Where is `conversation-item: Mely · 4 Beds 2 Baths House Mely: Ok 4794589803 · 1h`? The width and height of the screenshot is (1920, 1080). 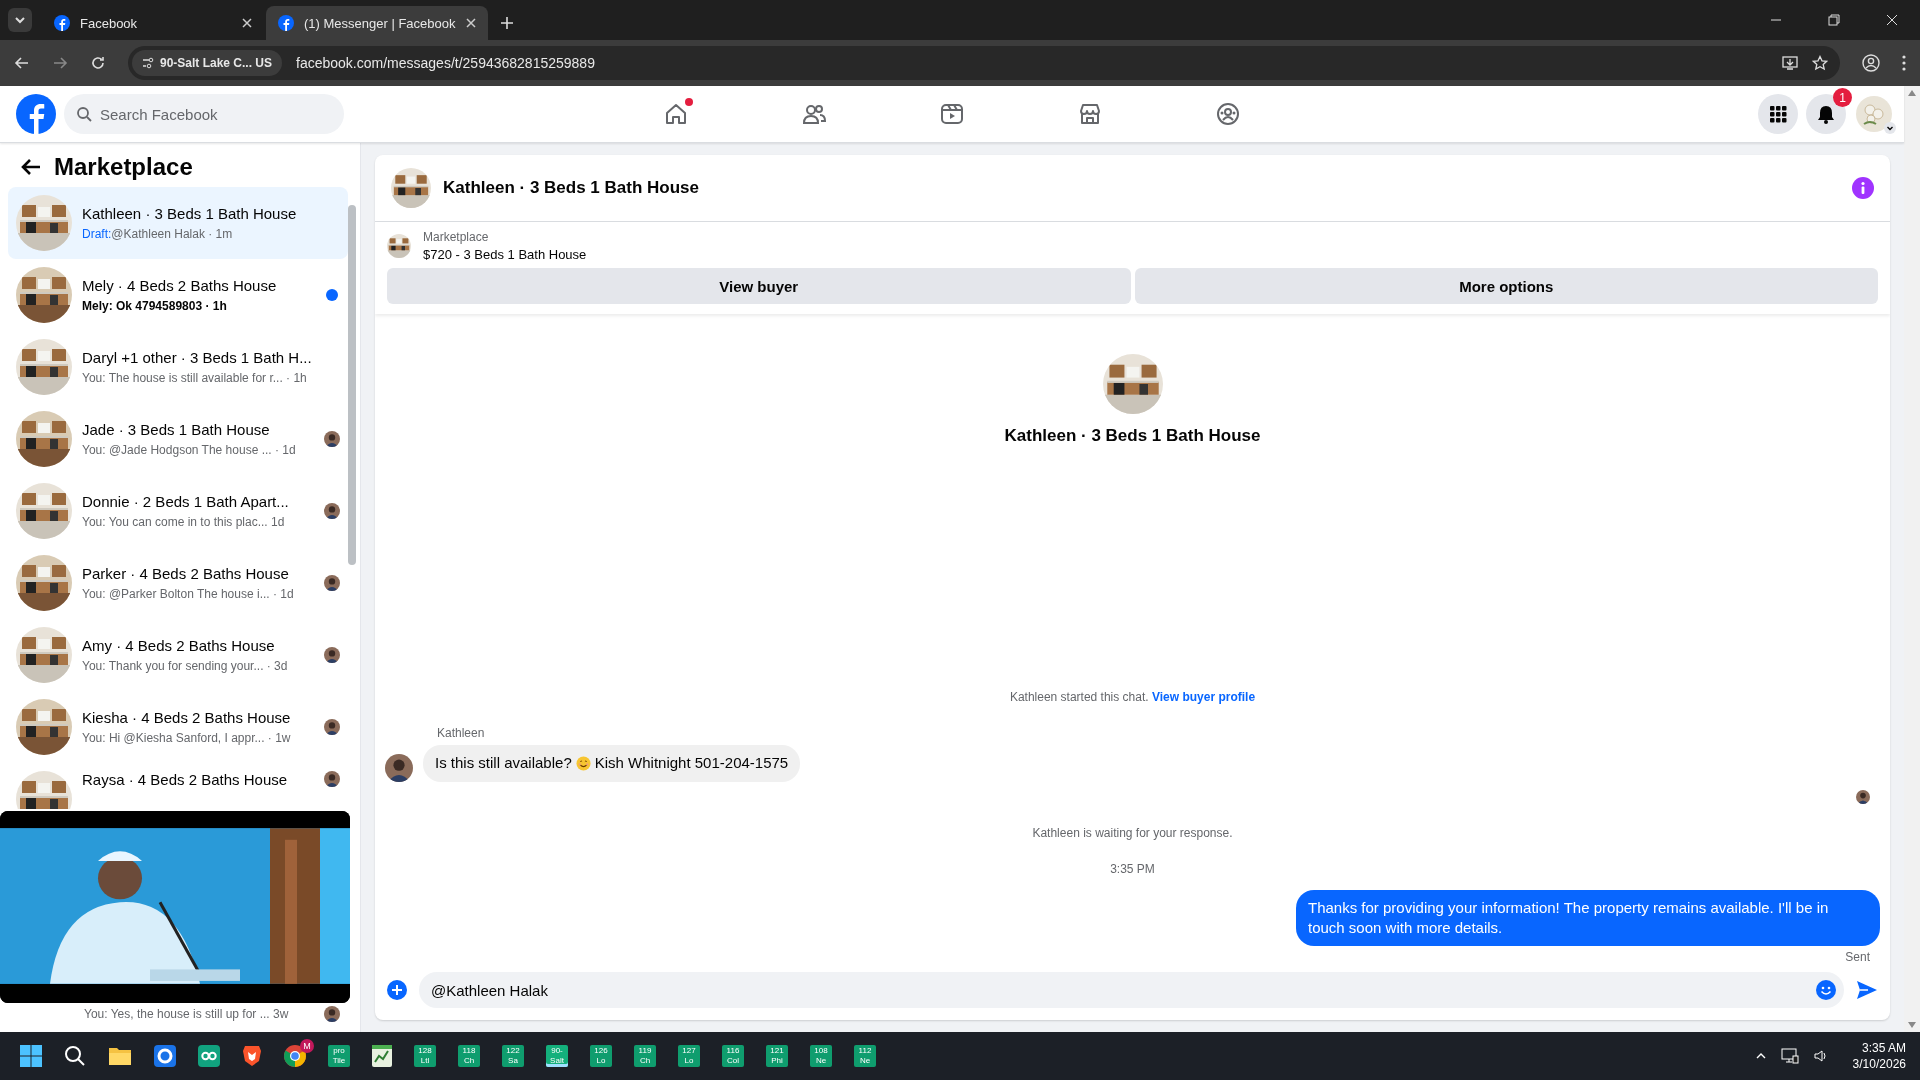 conversation-item: Mely · 4 Beds 2 Baths House Mely: Ok 4794589803 · 1h is located at coordinates (178, 295).